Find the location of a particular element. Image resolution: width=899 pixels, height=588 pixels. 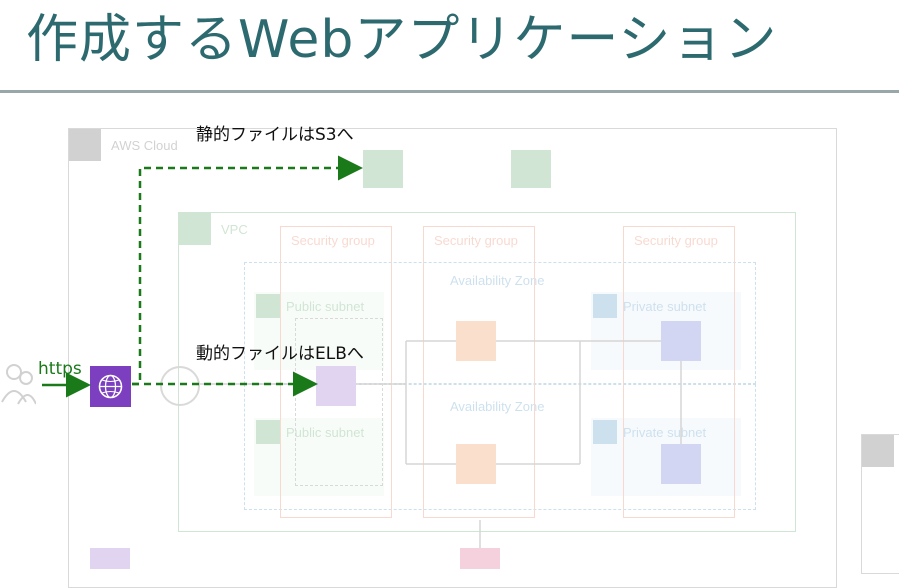

static-files-annotation: 静的ファイルはS3へ is located at coordinates (275, 135).